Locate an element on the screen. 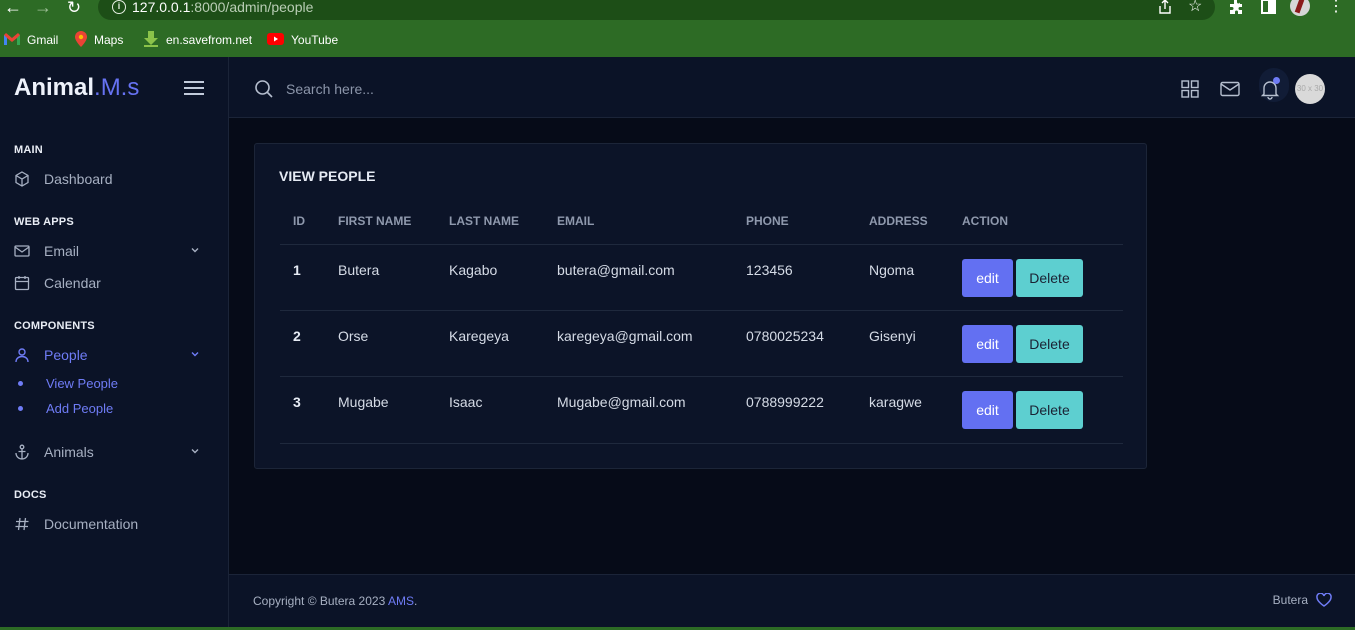 This screenshot has height=630, width=1355. column-header-id: ID is located at coordinates (299, 221).